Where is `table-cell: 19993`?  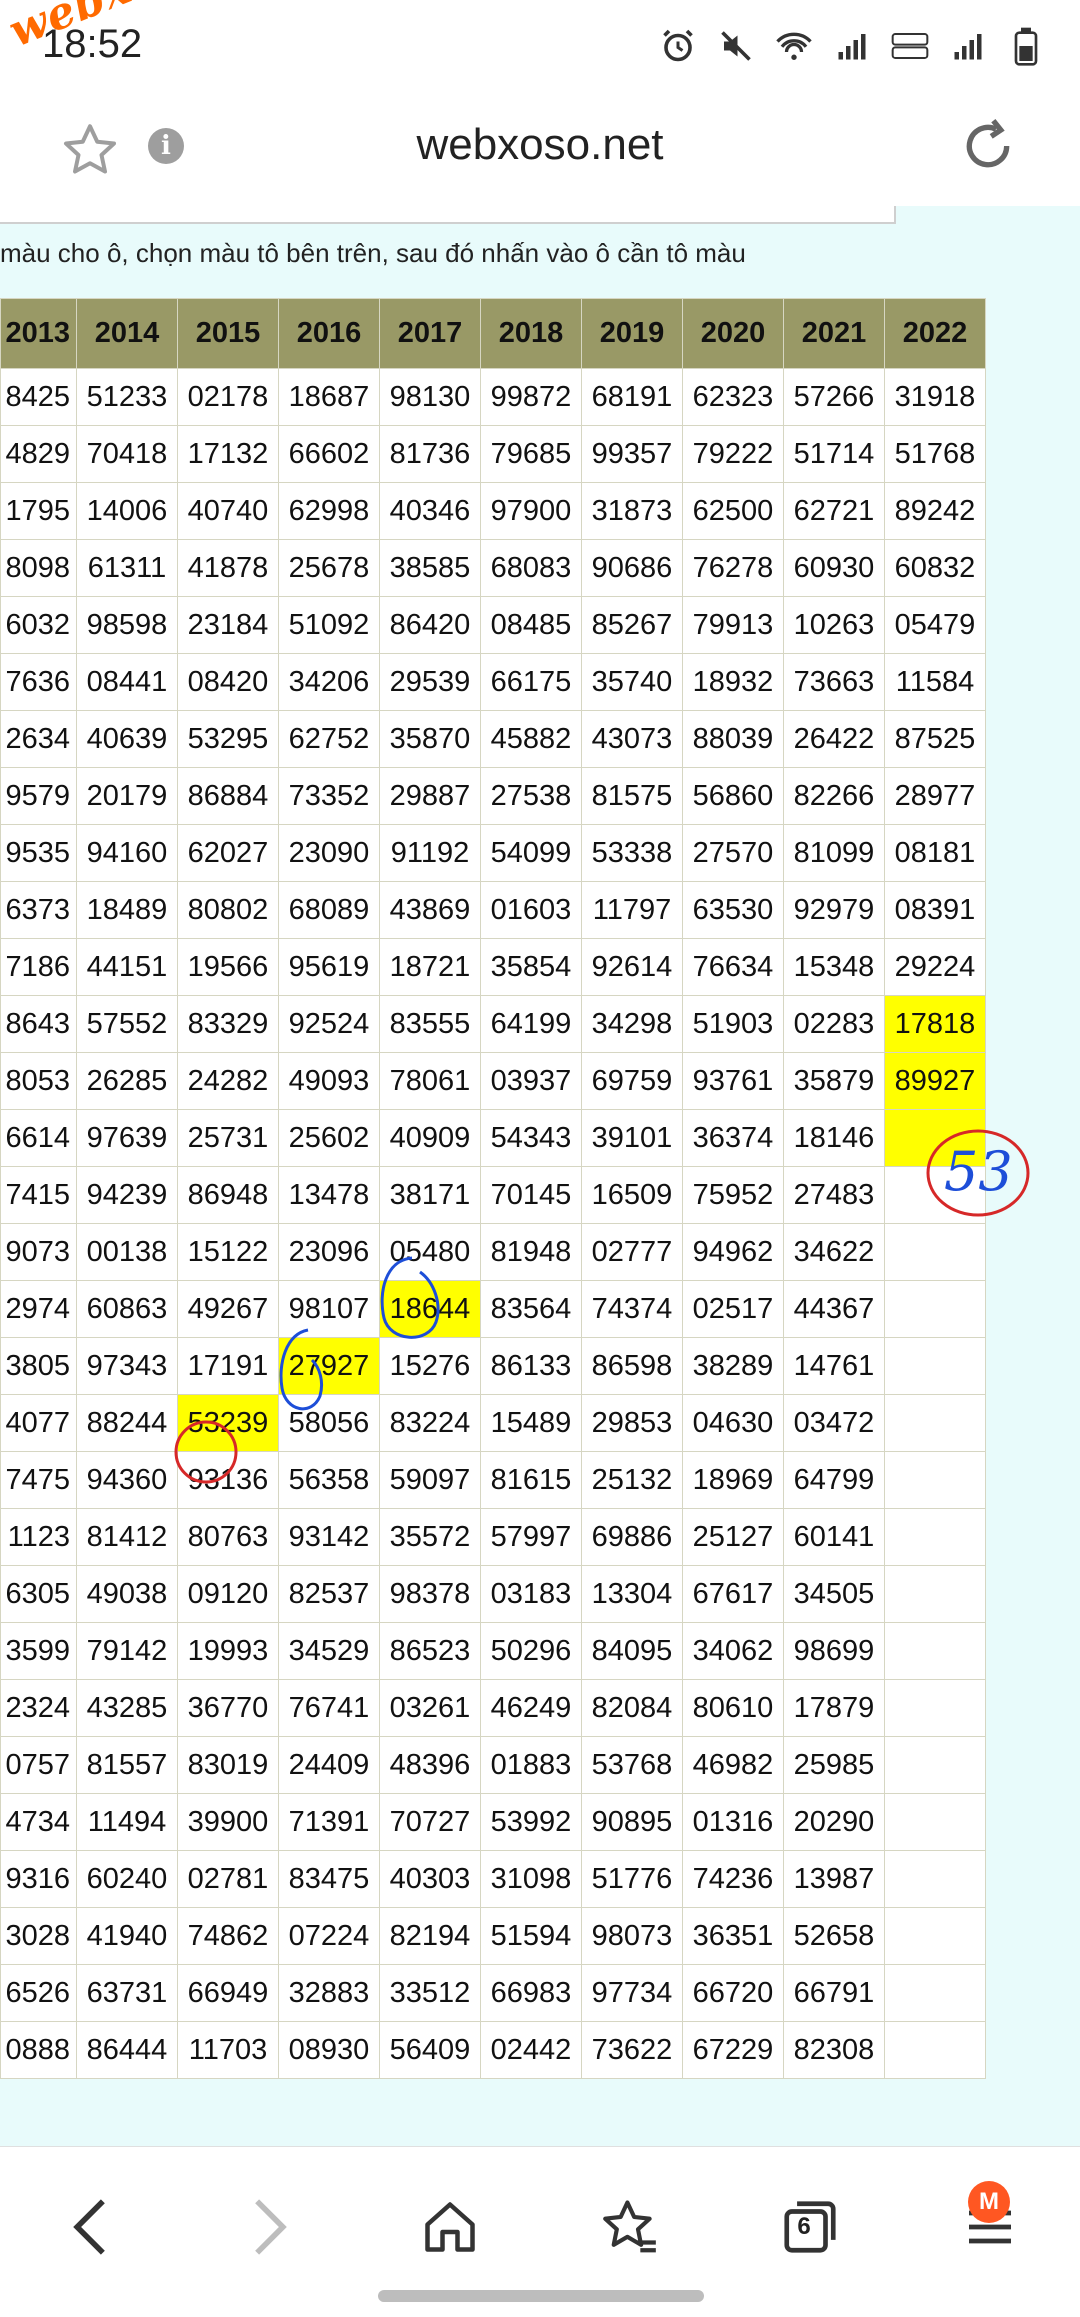 table-cell: 19993 is located at coordinates (228, 1651).